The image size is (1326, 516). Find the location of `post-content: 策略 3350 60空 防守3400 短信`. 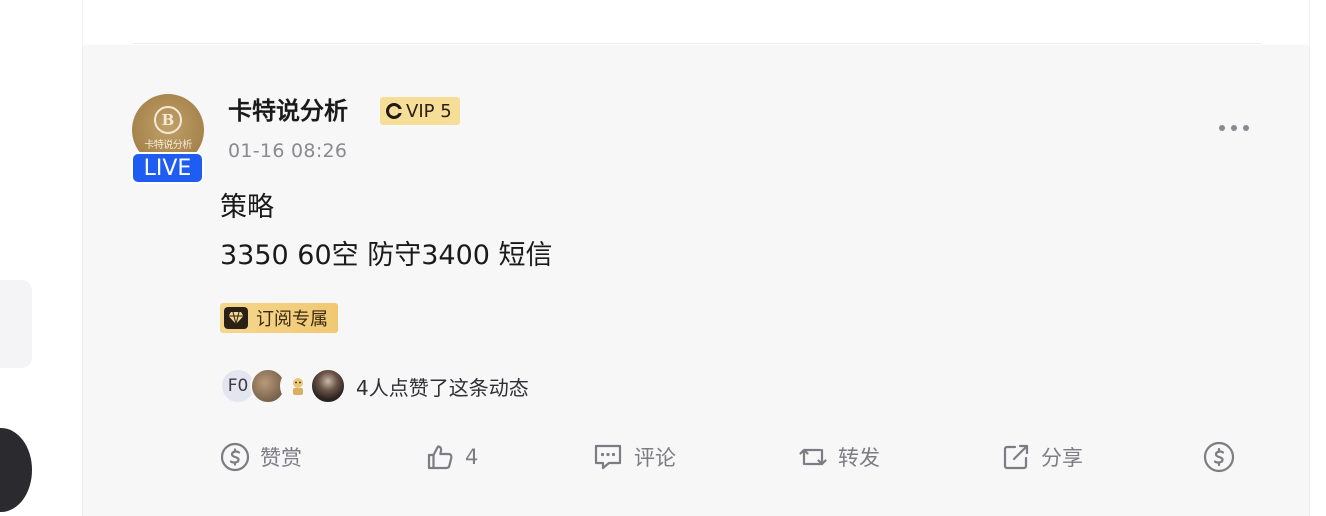

post-content: 策略 3350 60空 防守3400 短信 is located at coordinates (386, 232).